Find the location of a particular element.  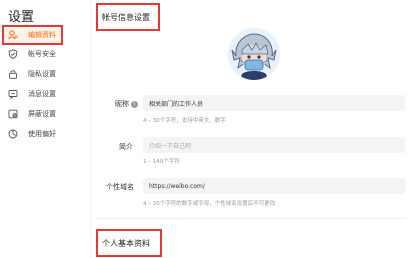

section-title-personal-info: 个人基本资料 is located at coordinates (129, 243).